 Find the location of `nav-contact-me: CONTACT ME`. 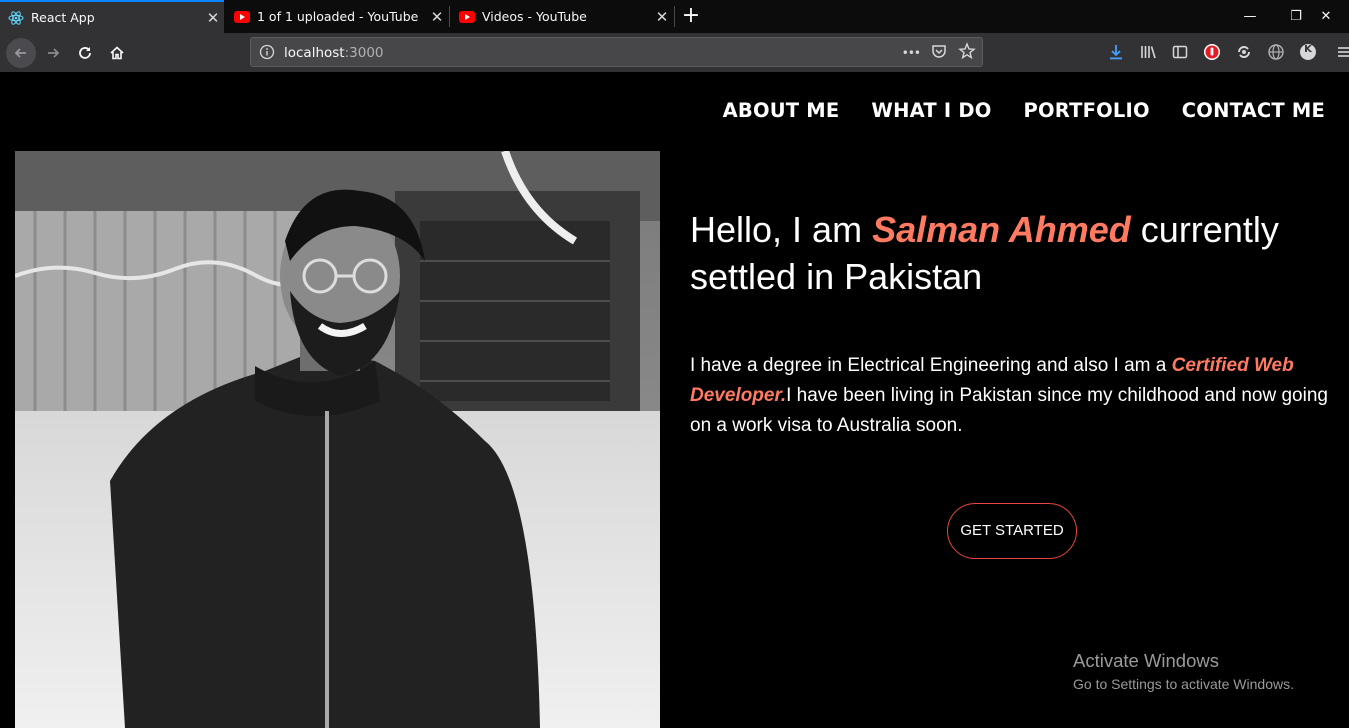

nav-contact-me: CONTACT ME is located at coordinates (1253, 110).